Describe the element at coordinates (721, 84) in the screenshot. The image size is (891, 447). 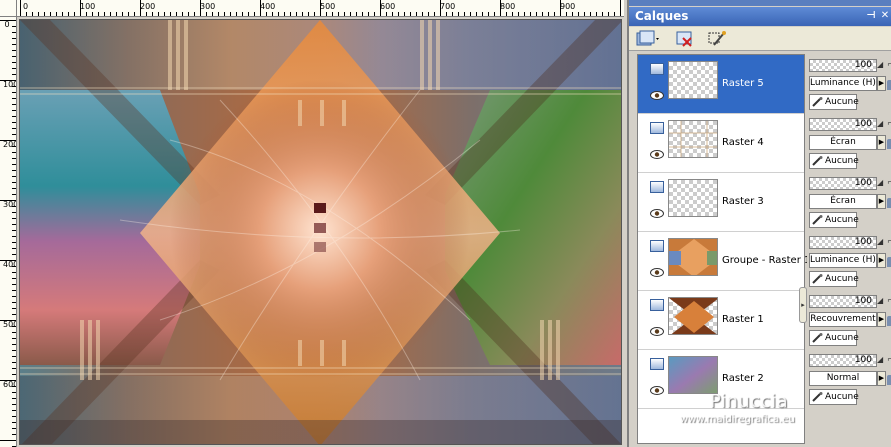
I see `layer-row-raster-5: Raster 5` at that location.